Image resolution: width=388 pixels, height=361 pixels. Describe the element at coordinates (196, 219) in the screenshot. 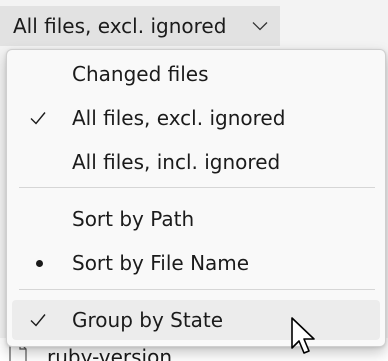

I see `menu-item-sort-by-path: Sort by Path` at that location.